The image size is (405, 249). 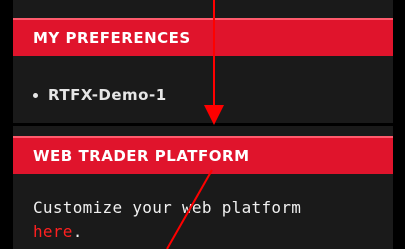 I want to click on my-preferences-header: MY PREFERENCES, so click(x=203, y=37).